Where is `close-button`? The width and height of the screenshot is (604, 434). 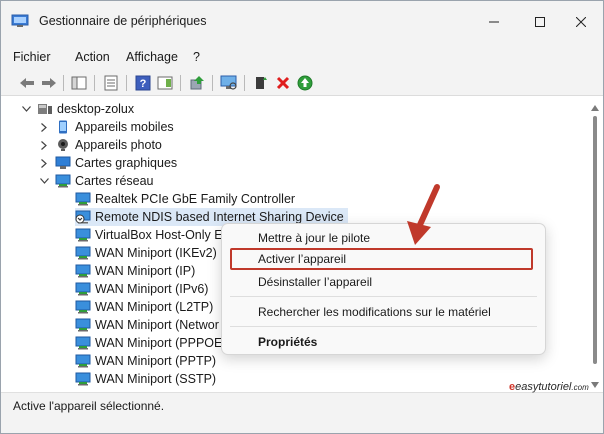 close-button is located at coordinates (581, 22).